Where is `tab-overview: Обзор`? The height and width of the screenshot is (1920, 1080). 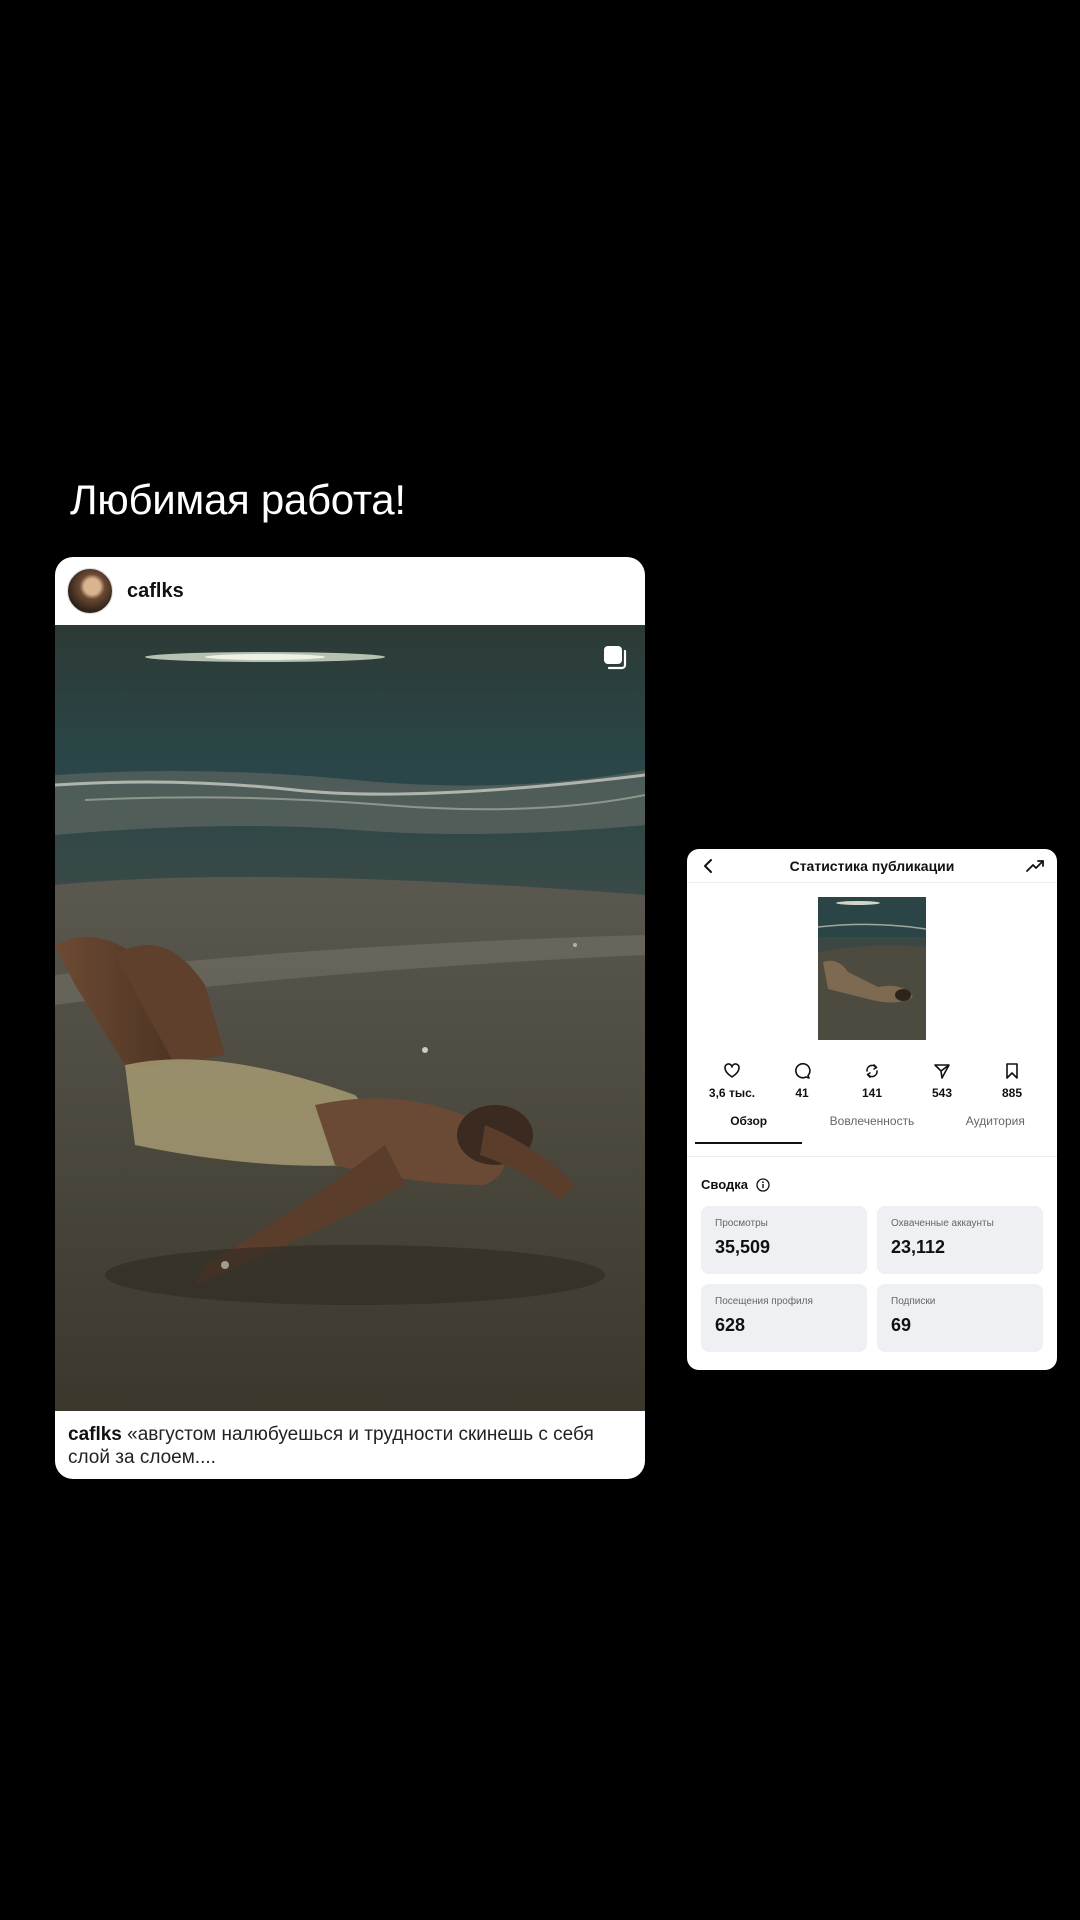 tab-overview: Обзор is located at coordinates (748, 1135).